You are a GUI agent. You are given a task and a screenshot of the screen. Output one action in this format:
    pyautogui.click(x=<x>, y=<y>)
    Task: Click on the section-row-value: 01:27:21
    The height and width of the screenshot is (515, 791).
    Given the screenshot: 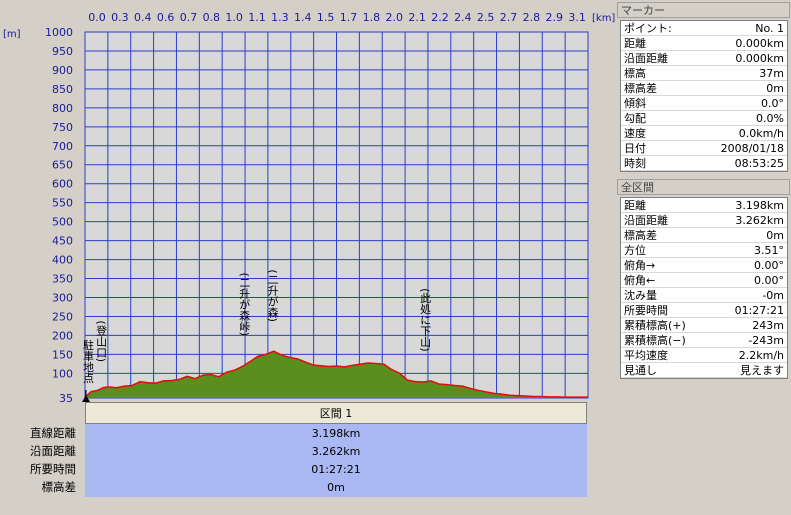 What is the action you would take?
    pyautogui.click(x=336, y=469)
    